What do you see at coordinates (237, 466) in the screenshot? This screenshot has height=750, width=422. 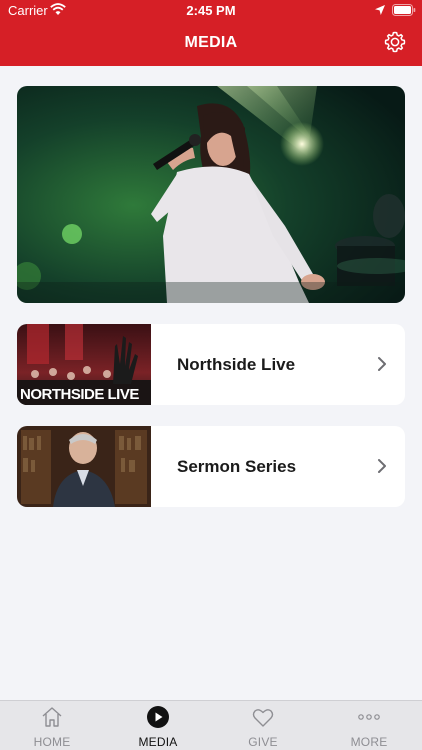 I see `card-title: Sermon Series` at bounding box center [237, 466].